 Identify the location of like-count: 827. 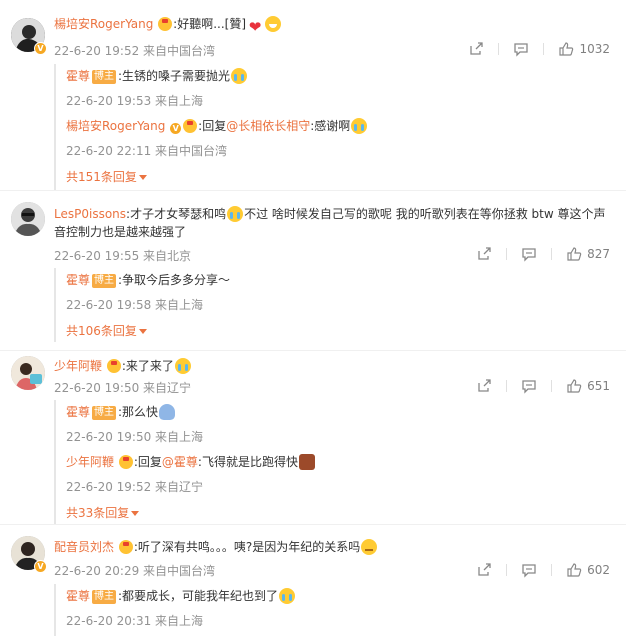
(598, 254).